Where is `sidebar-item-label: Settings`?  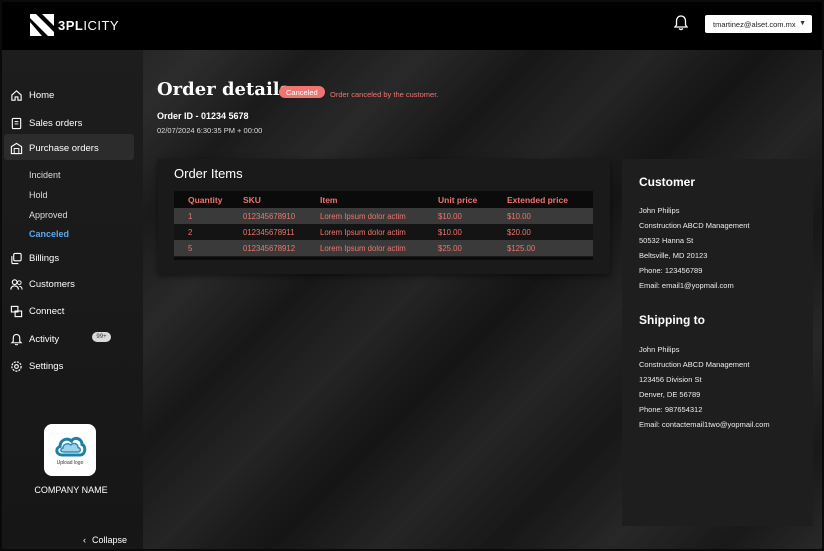 sidebar-item-label: Settings is located at coordinates (46, 366).